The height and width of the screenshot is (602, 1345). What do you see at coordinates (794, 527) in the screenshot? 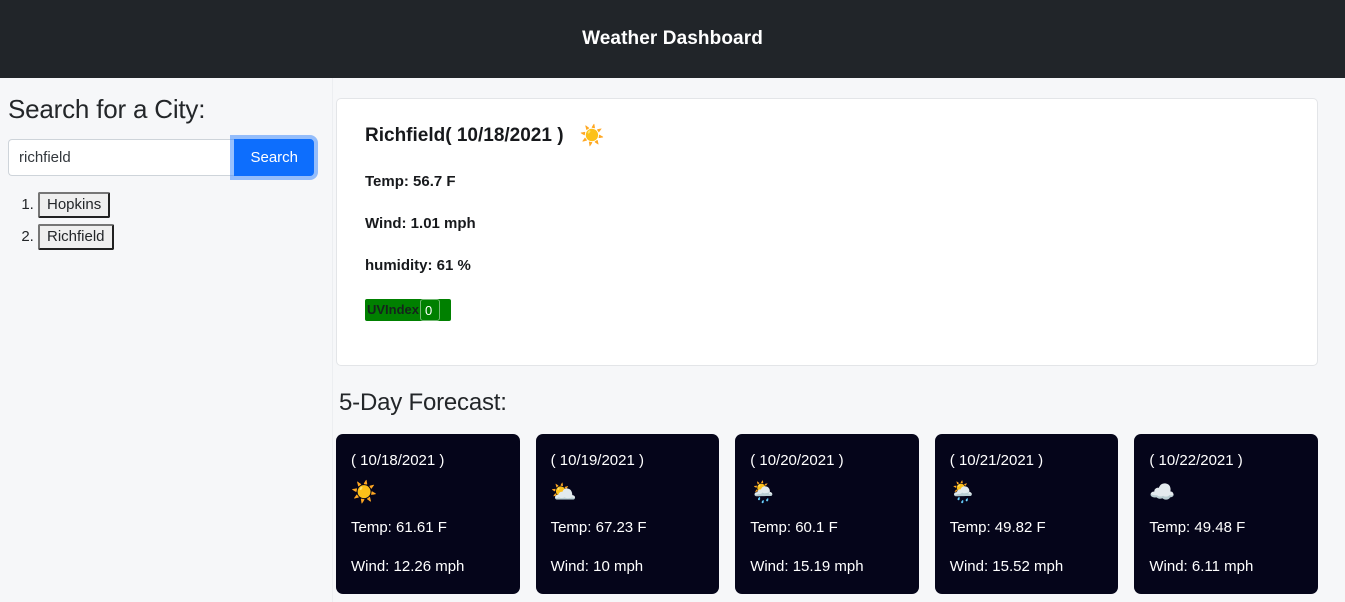
I see `forecast-temp: Temp: 60.1 F` at bounding box center [794, 527].